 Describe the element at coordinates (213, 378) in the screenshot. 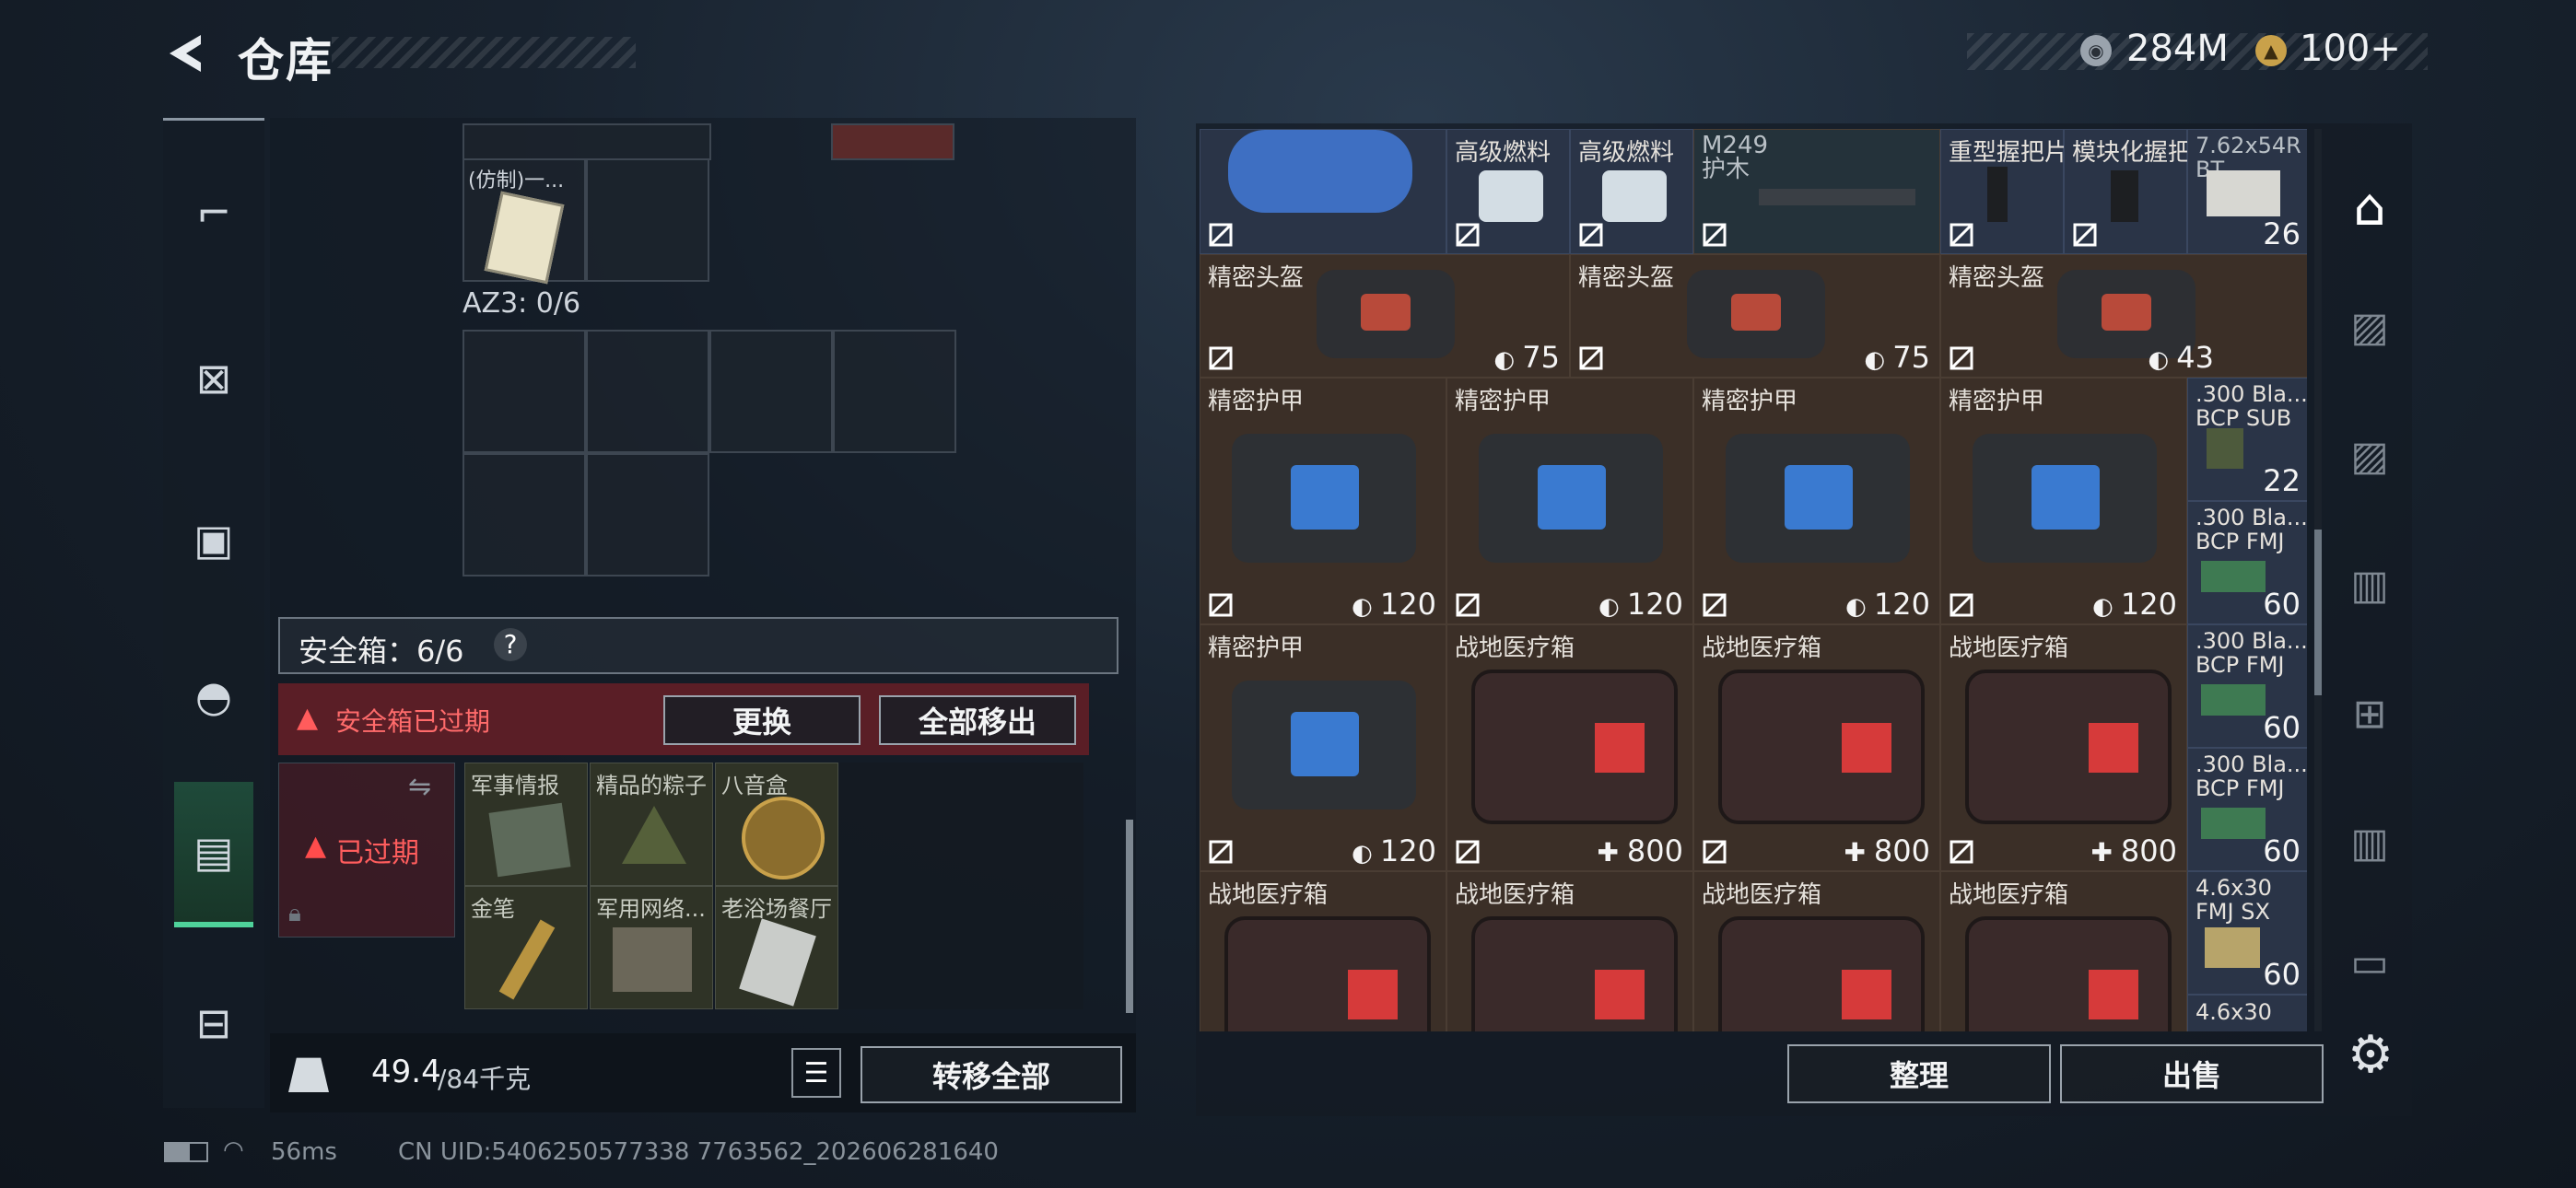

I see `vest-icon: ⊠` at that location.